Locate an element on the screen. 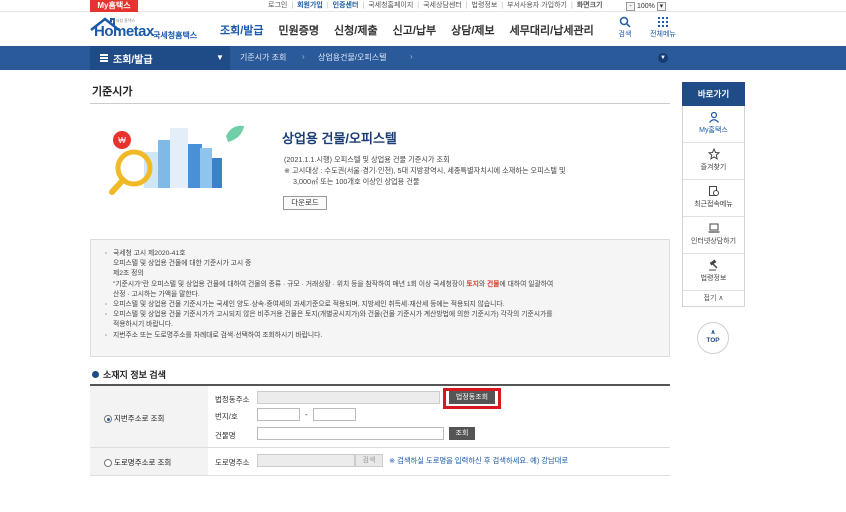 This screenshot has height=512, width=846. chevron-down-icon: ▼ is located at coordinates (663, 58).